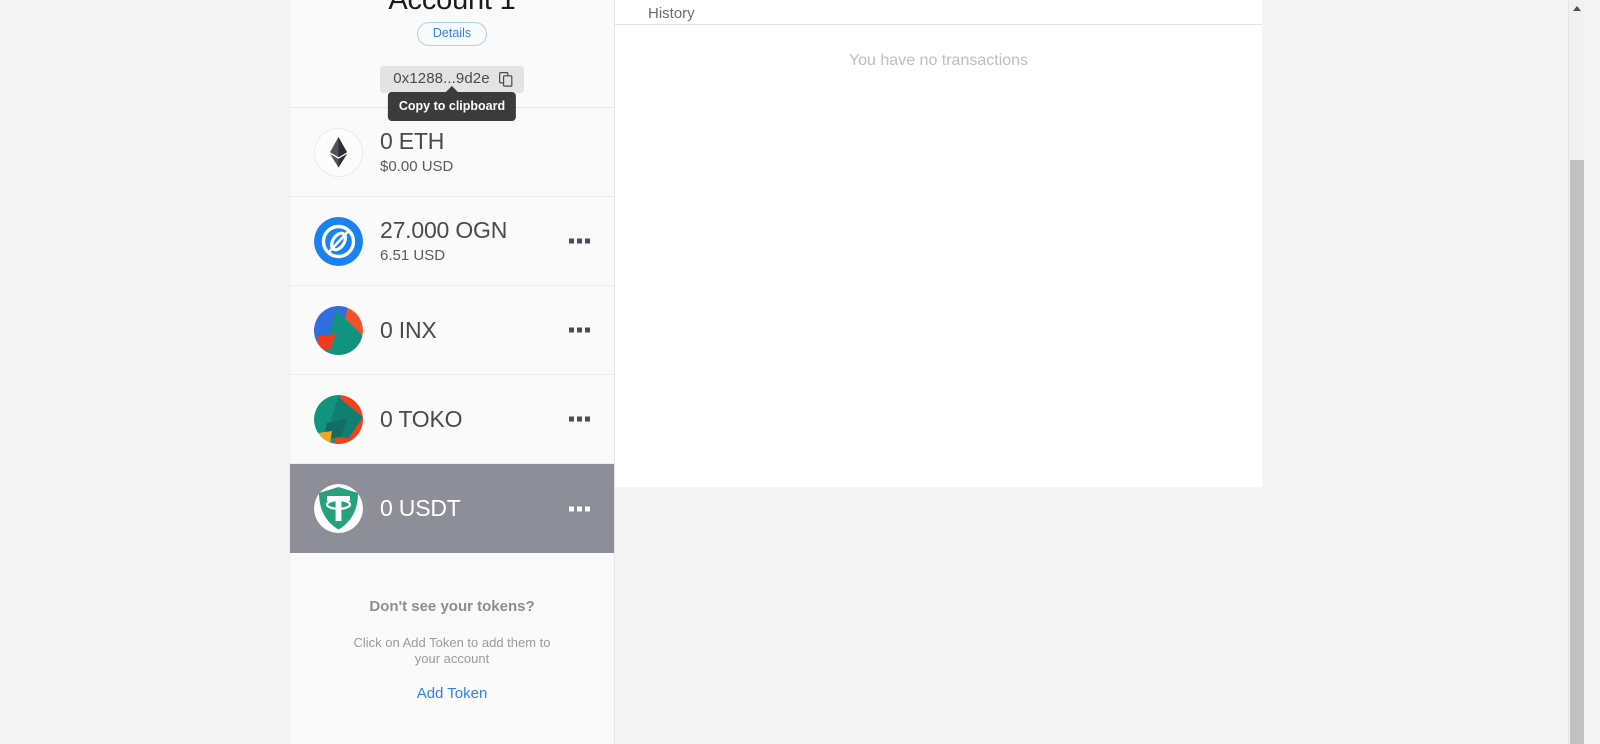  What do you see at coordinates (338, 419) in the screenshot?
I see `toko-token-identicon-icon` at bounding box center [338, 419].